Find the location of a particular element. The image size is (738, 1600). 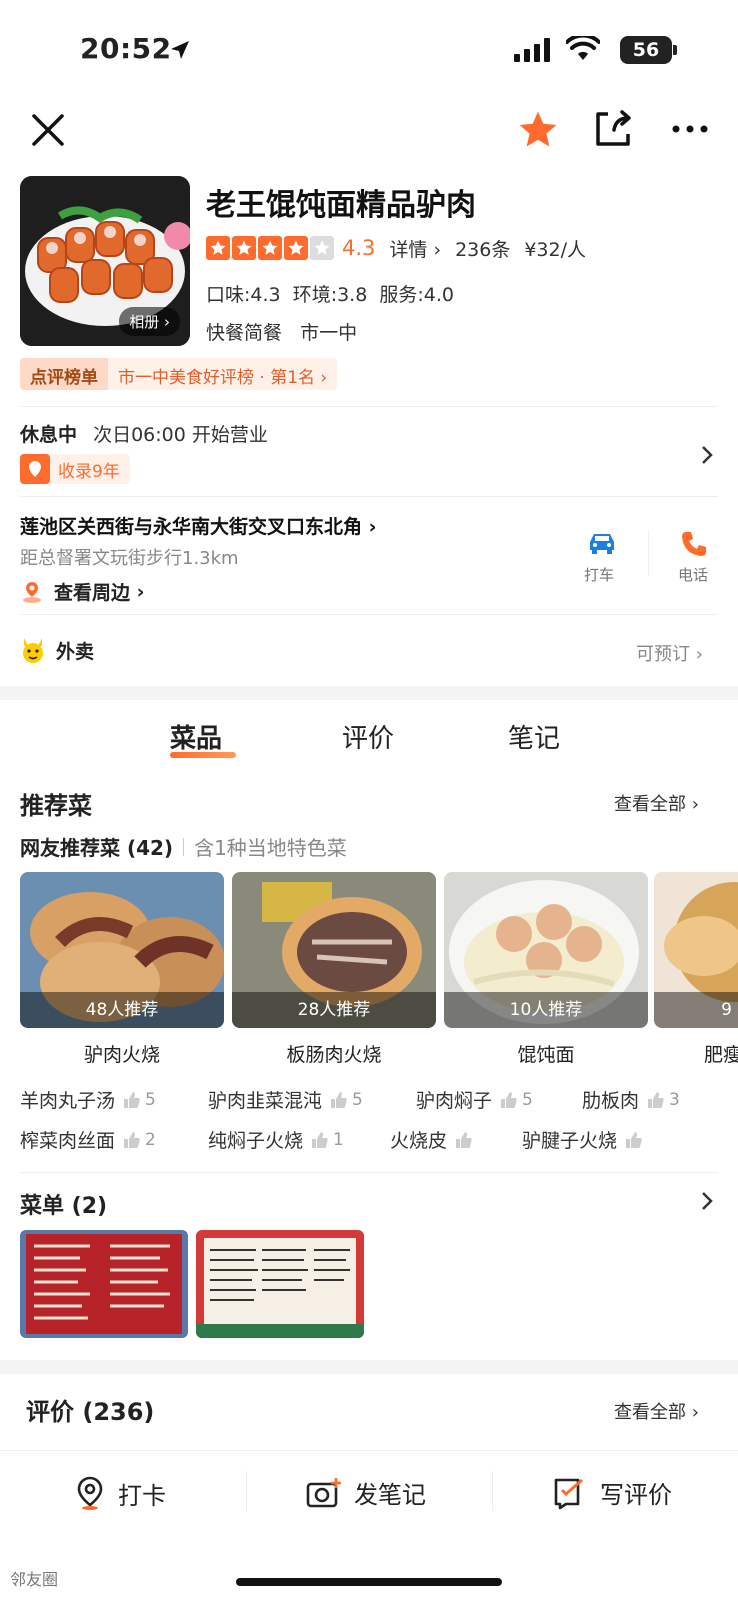

write-review-button: 写评价 is located at coordinates (612, 1492).